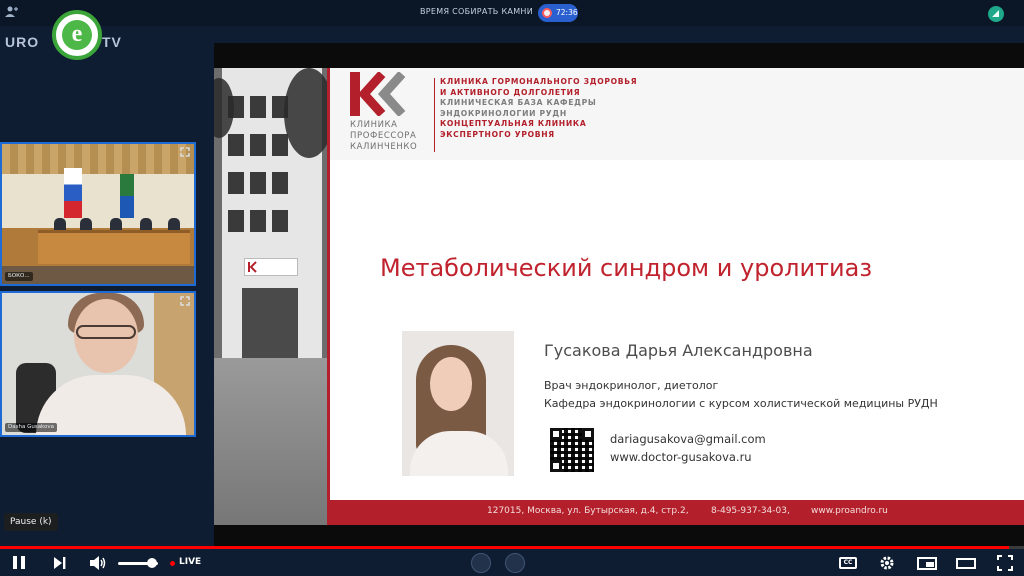 This screenshot has height=576, width=1024. I want to click on tagline-line: КОНЦЕПТУАЛЬНАЯ КЛИНИКА, so click(513, 124).